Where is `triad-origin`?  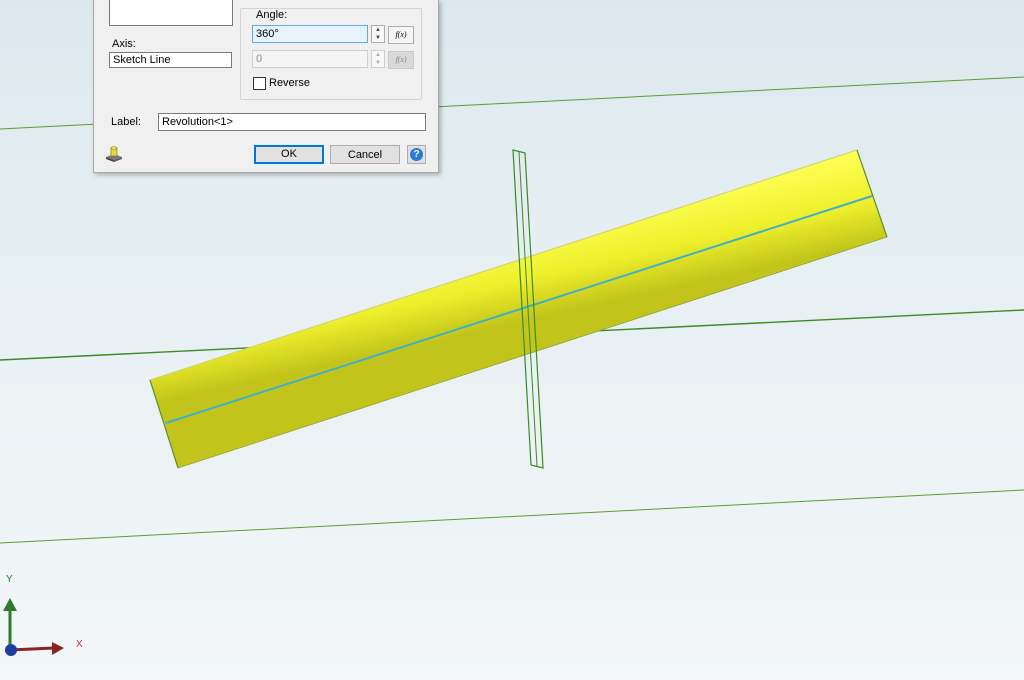 triad-origin is located at coordinates (11, 650).